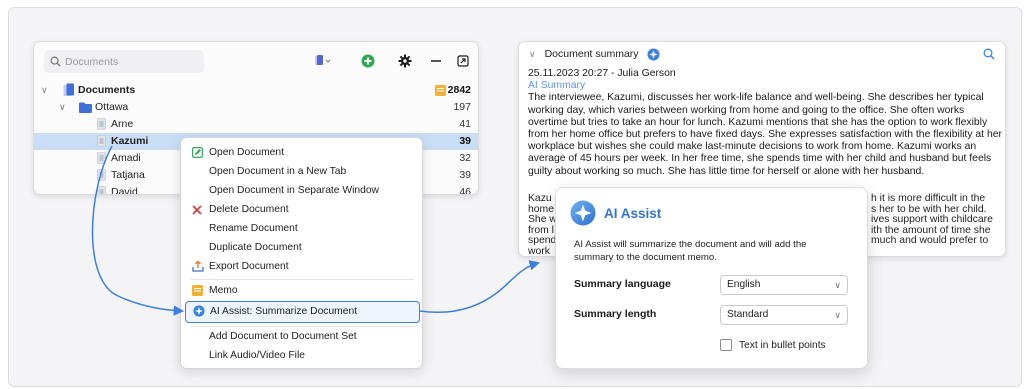 This screenshot has width=1030, height=389. Describe the element at coordinates (465, 124) in the screenshot. I see `tree-item-count: 41` at that location.